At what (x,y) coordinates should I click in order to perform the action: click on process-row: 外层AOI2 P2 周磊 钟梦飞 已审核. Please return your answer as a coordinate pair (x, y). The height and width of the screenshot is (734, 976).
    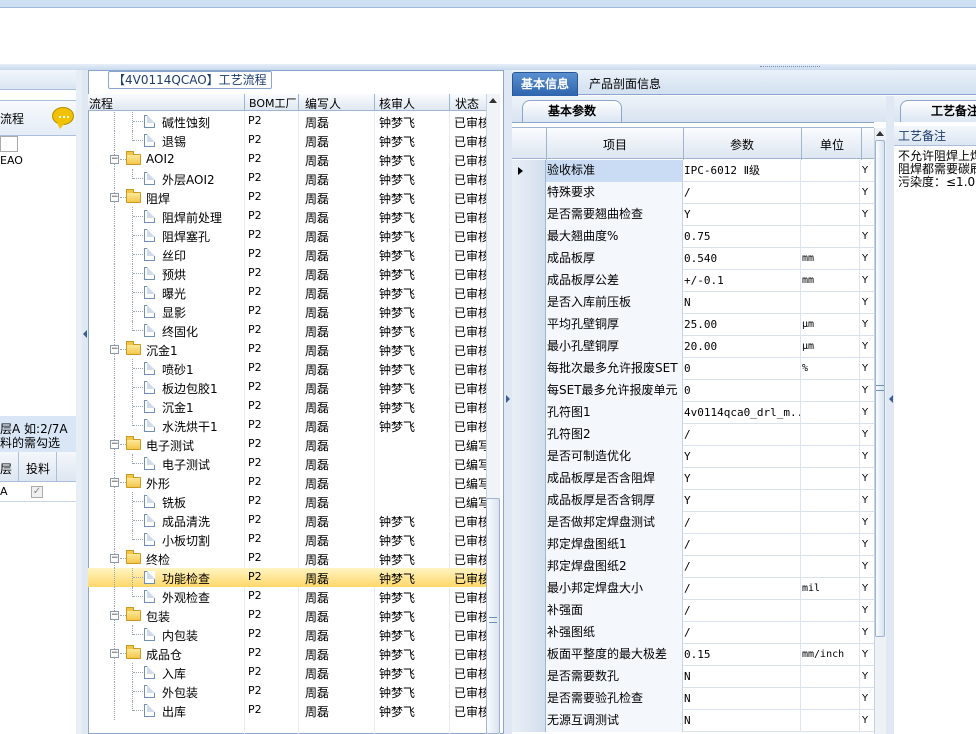
    Looking at the image, I should click on (287, 178).